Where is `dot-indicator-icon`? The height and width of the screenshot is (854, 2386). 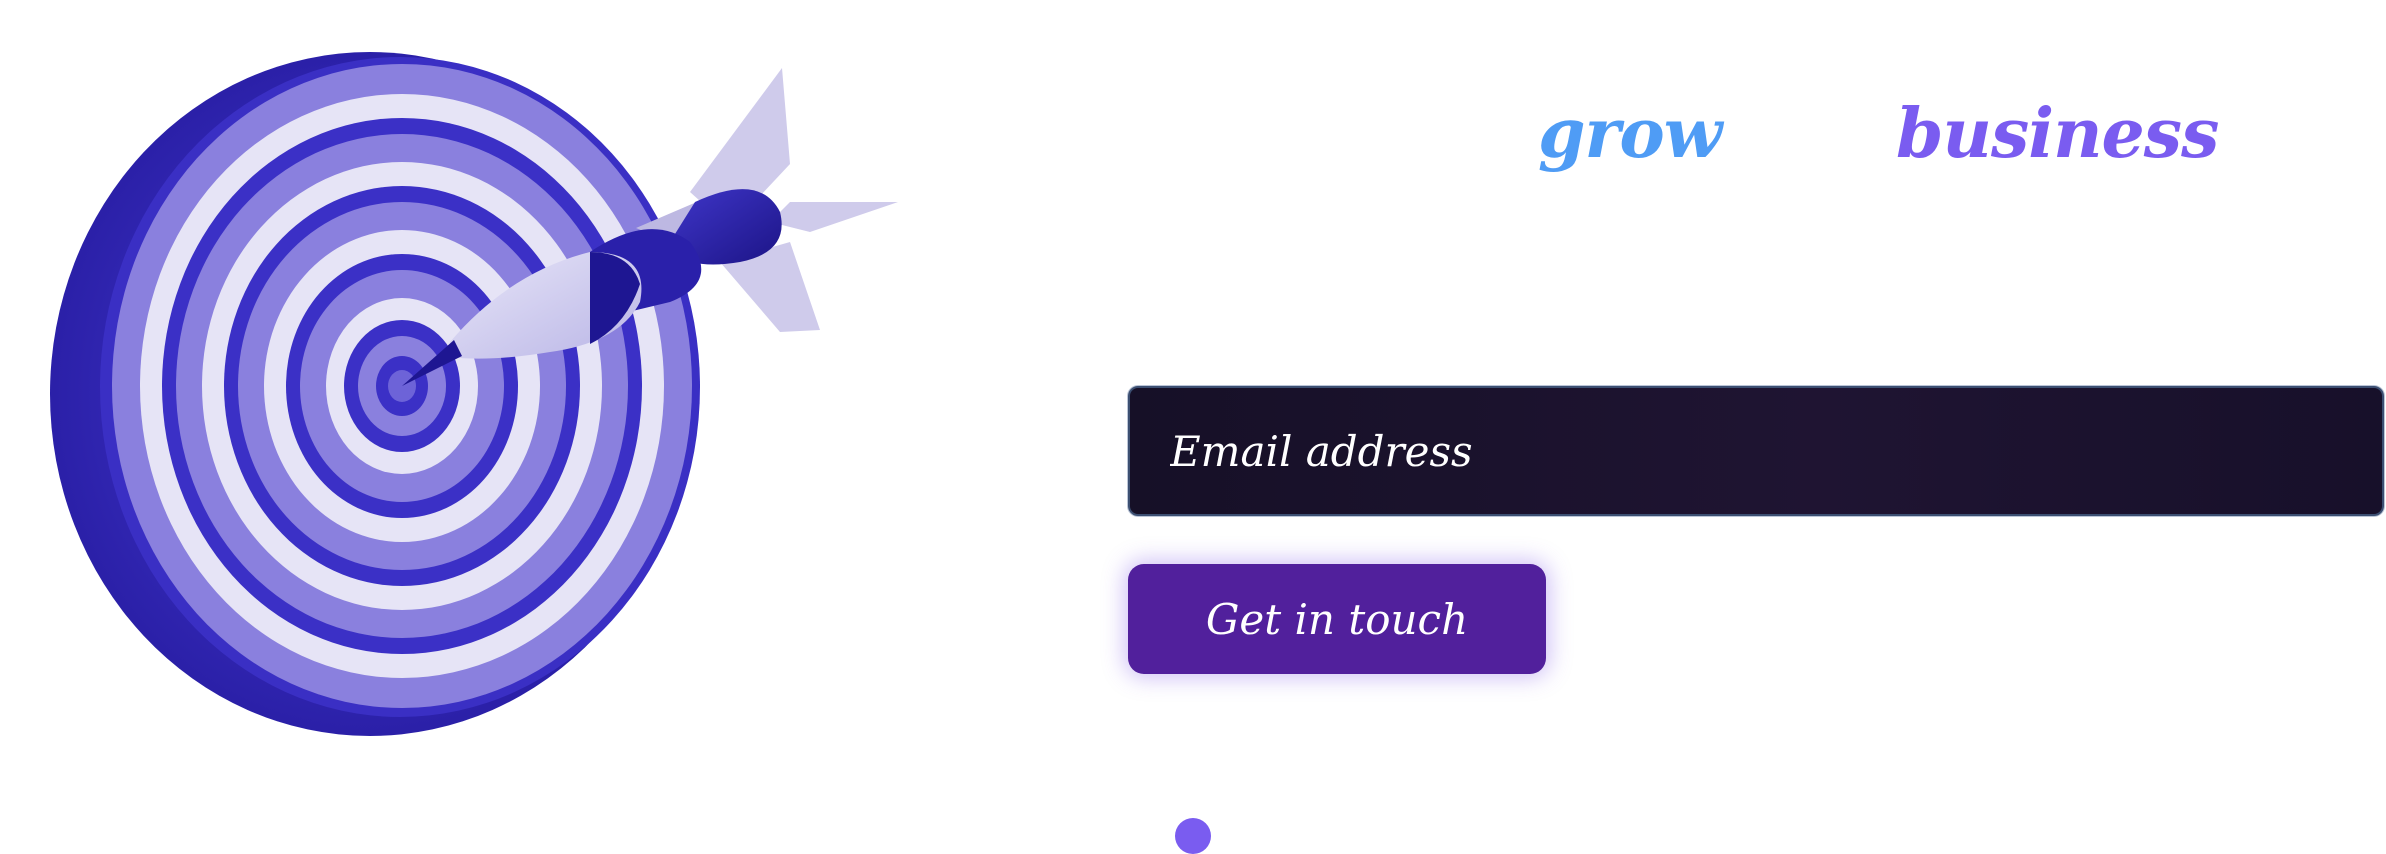
dot-indicator-icon is located at coordinates (1193, 836).